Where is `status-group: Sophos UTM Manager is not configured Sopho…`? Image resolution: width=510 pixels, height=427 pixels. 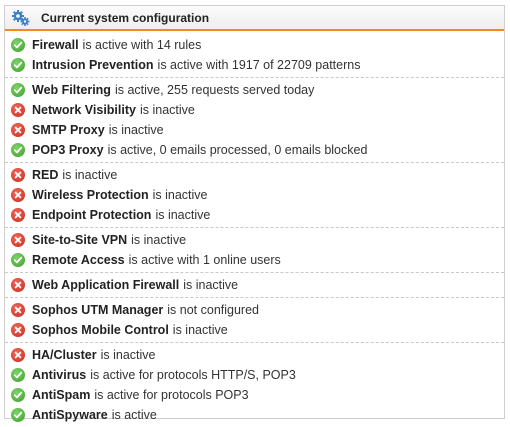
status-group: Sophos UTM Manager is not configured Sopho… is located at coordinates (254, 320).